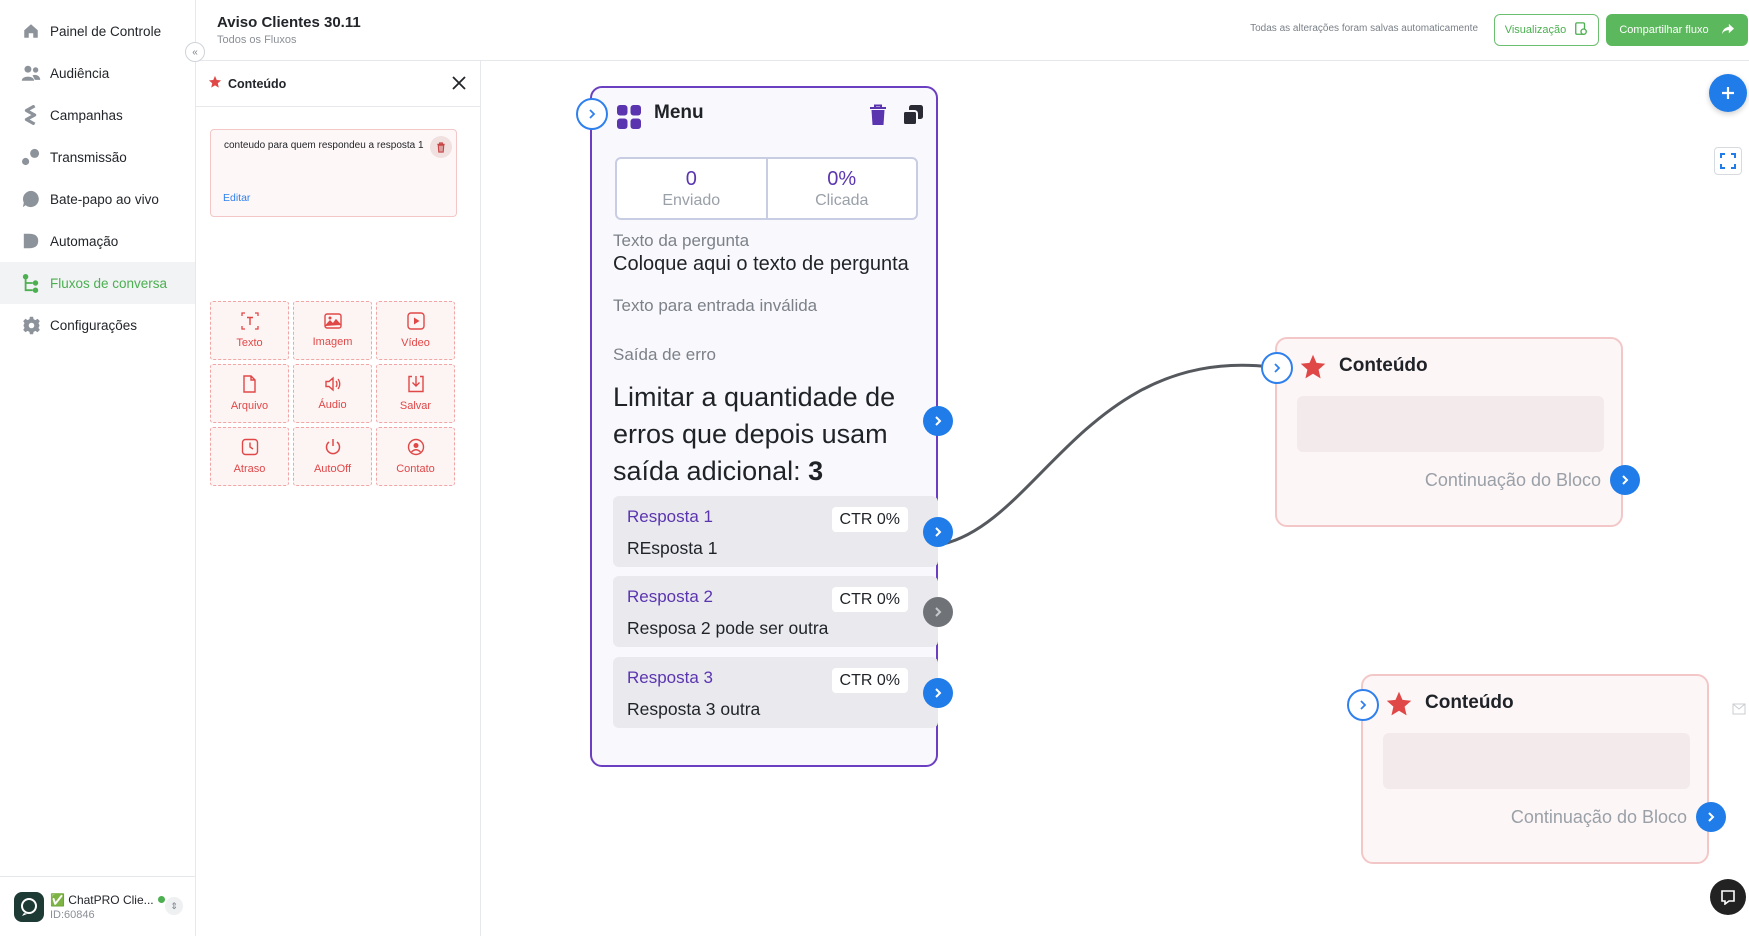 The height and width of the screenshot is (936, 1749). What do you see at coordinates (29, 906) in the screenshot?
I see `avatar` at bounding box center [29, 906].